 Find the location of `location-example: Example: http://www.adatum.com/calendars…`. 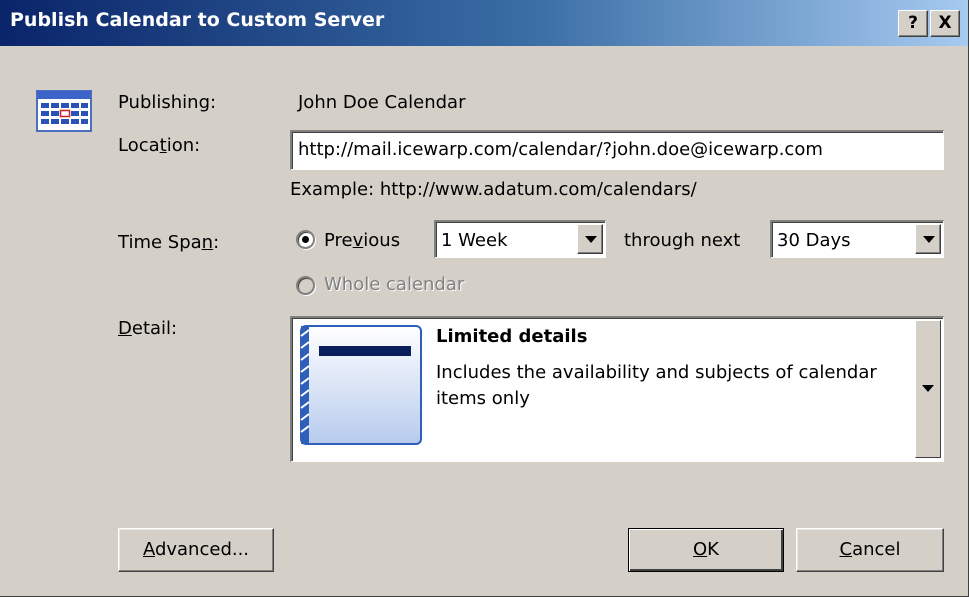

location-example: Example: http://www.adatum.com/calendars… is located at coordinates (493, 189).